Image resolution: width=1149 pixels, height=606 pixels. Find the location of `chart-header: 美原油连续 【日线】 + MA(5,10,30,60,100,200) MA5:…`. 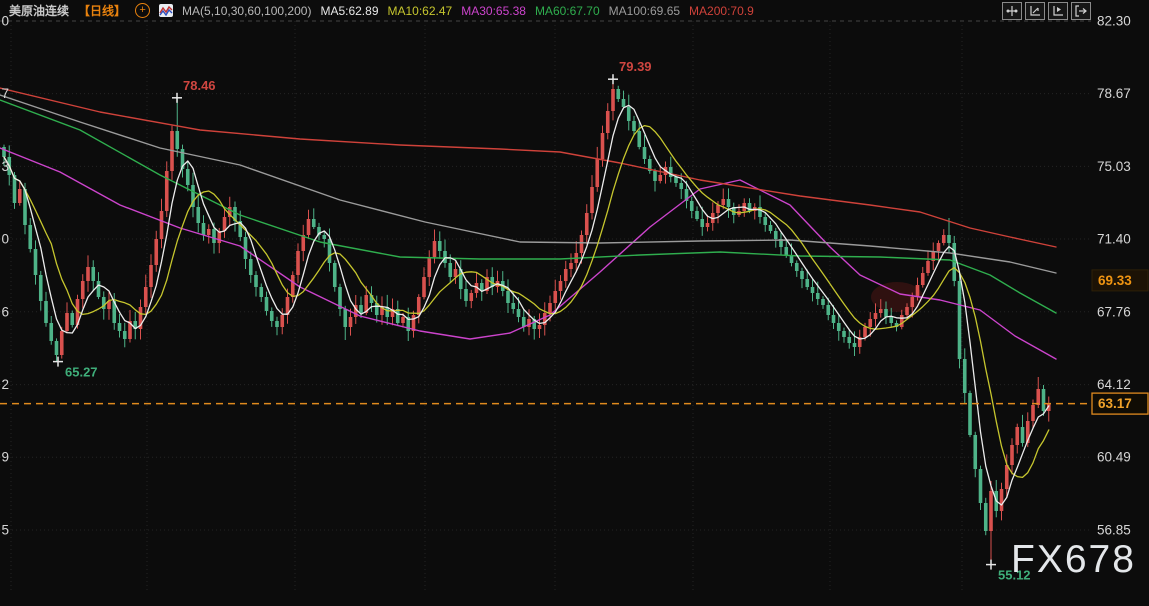

chart-header: 美原油连续 【日线】 + MA(5,10,30,60,100,200) MA5:… is located at coordinates (377, 10).